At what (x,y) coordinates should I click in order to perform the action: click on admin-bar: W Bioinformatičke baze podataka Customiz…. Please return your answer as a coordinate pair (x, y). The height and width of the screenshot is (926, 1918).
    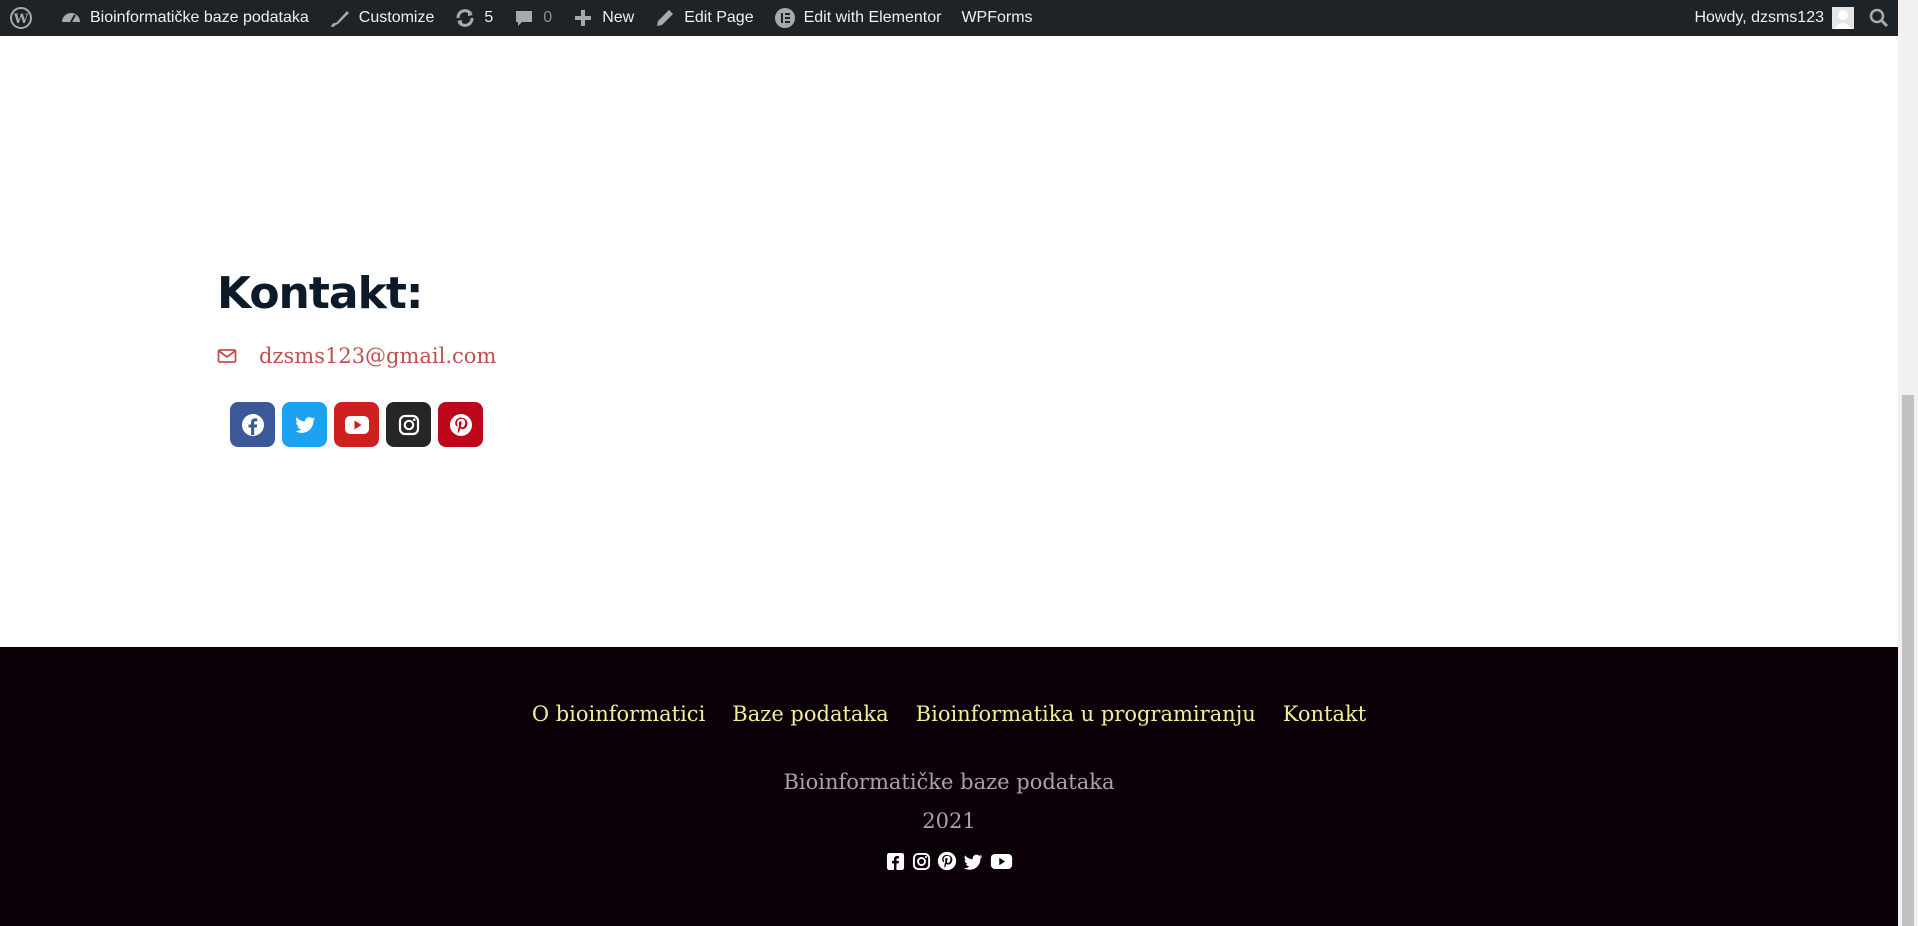
    Looking at the image, I should click on (949, 18).